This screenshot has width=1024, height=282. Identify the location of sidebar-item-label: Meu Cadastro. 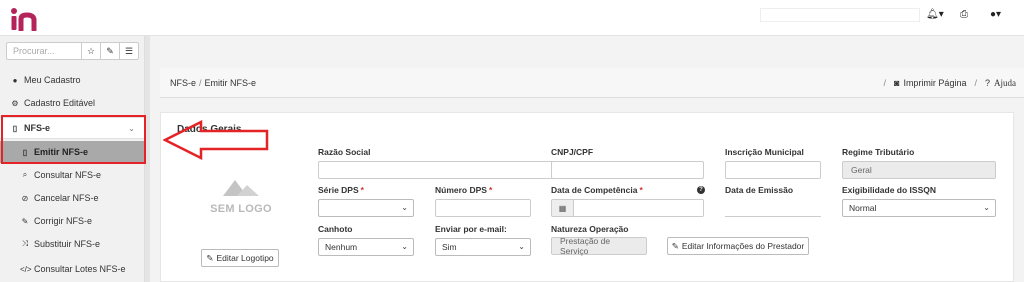
(52, 80).